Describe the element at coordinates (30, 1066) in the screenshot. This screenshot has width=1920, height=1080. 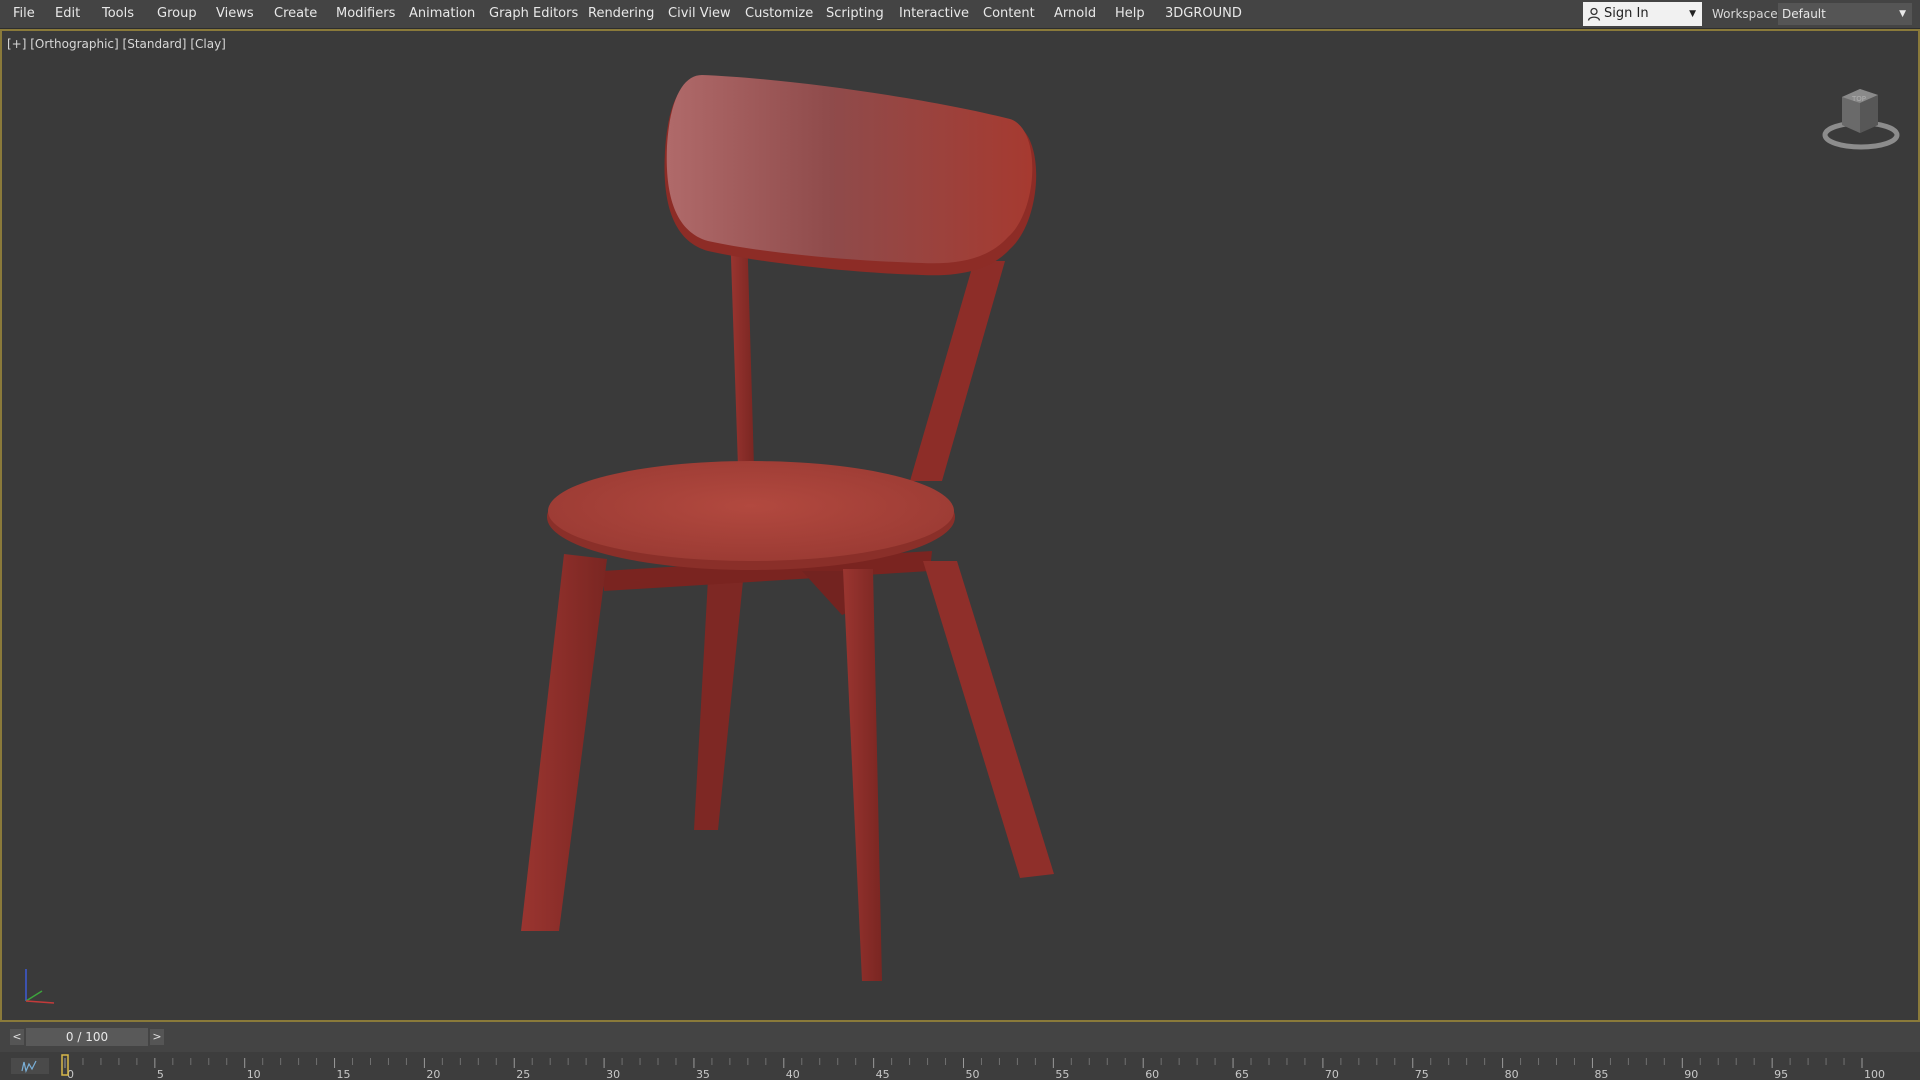
I see `curve-editor-icon` at that location.